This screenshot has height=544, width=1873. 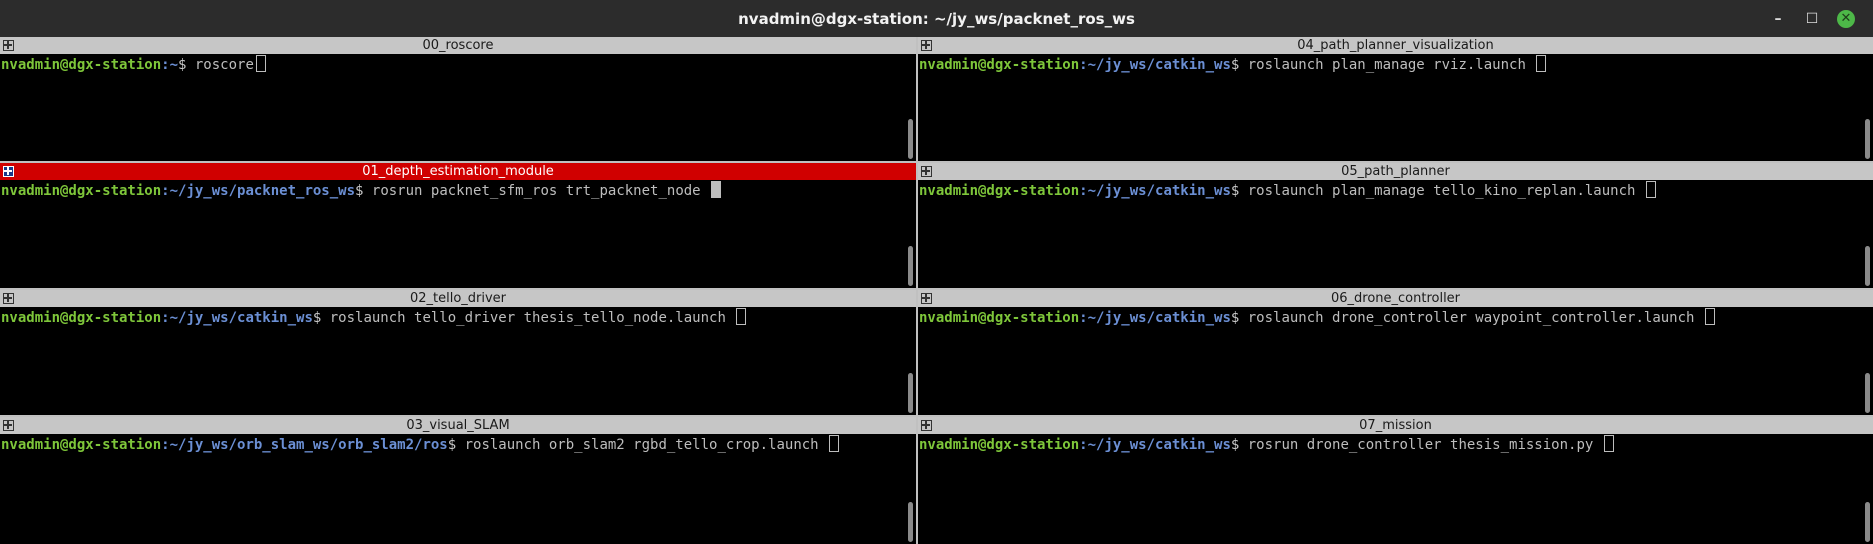 What do you see at coordinates (1391, 65) in the screenshot?
I see `command-text: roslaunch plan_manage rviz.launch` at bounding box center [1391, 65].